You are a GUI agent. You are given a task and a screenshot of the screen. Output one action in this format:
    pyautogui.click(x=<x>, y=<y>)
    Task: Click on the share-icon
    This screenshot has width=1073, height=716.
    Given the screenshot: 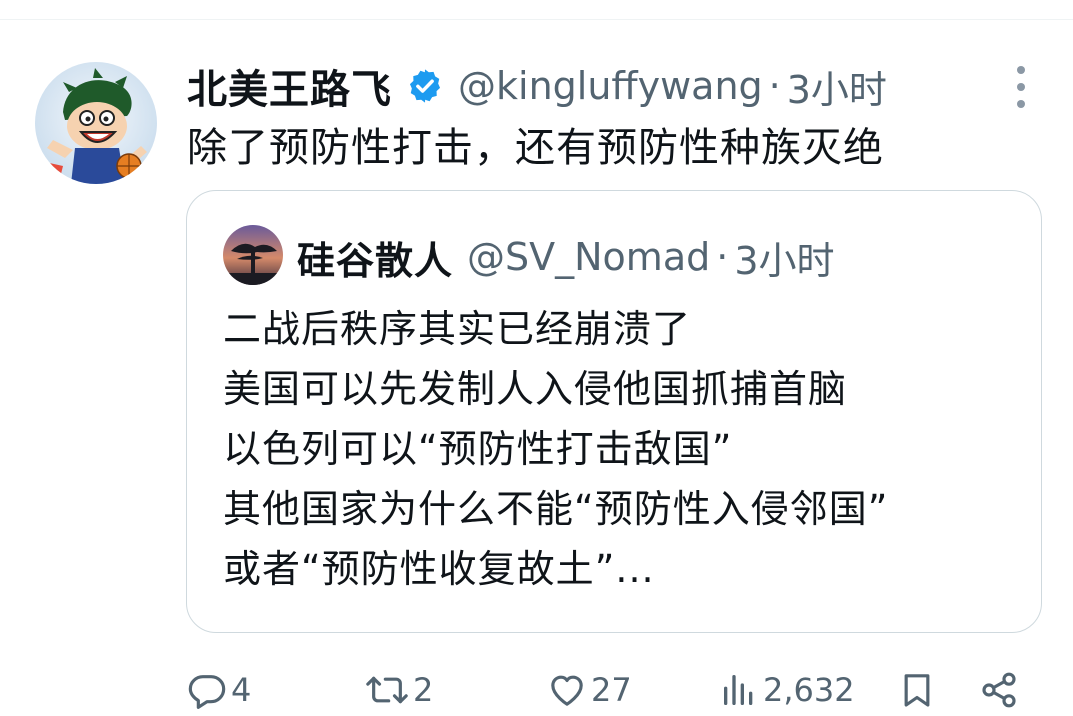 What is the action you would take?
    pyautogui.click(x=999, y=690)
    